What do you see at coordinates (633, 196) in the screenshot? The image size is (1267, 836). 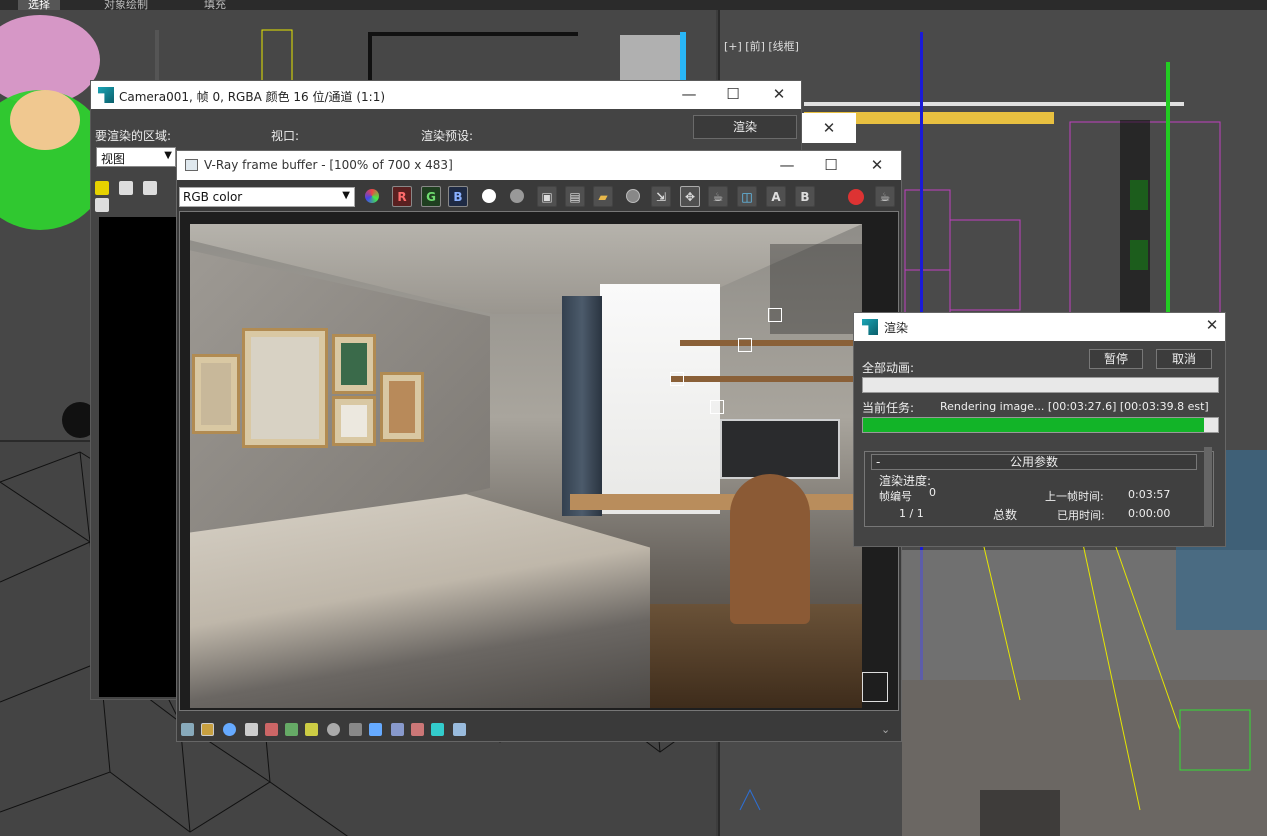 I see `clear-image-icon` at bounding box center [633, 196].